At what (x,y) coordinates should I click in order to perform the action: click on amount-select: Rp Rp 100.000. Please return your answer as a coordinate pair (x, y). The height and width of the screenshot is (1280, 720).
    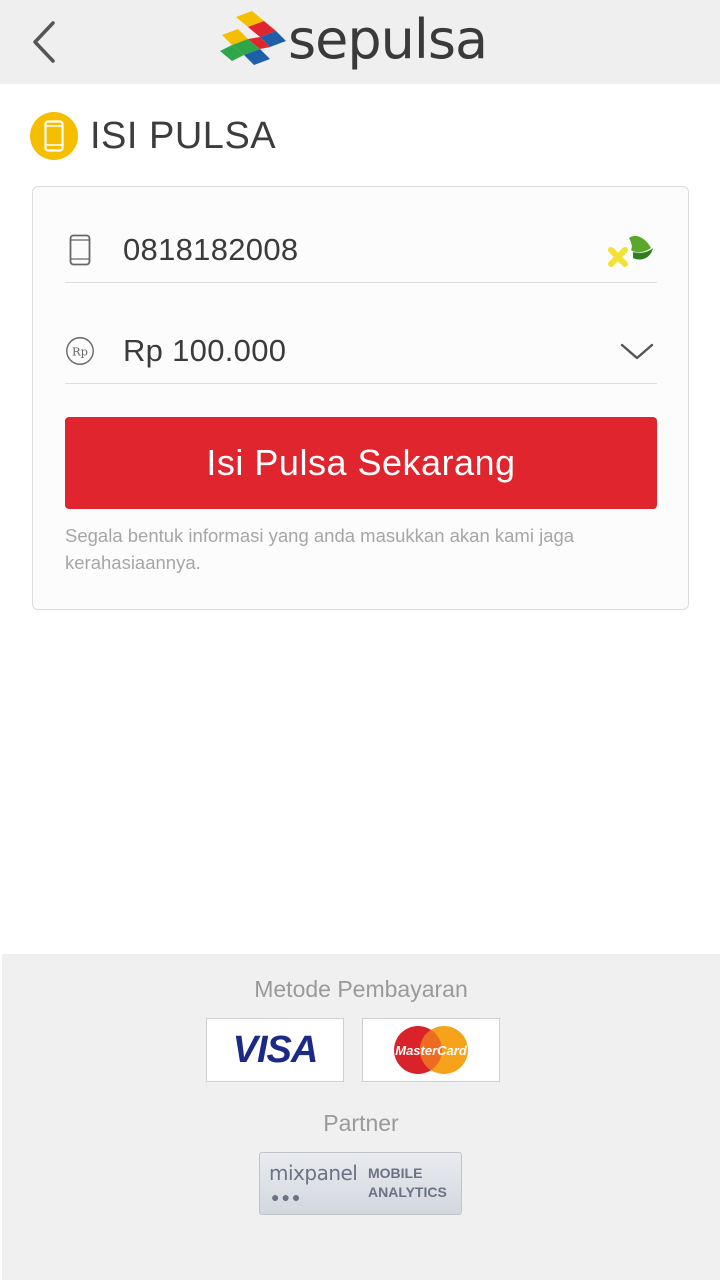
    Looking at the image, I should click on (361, 351).